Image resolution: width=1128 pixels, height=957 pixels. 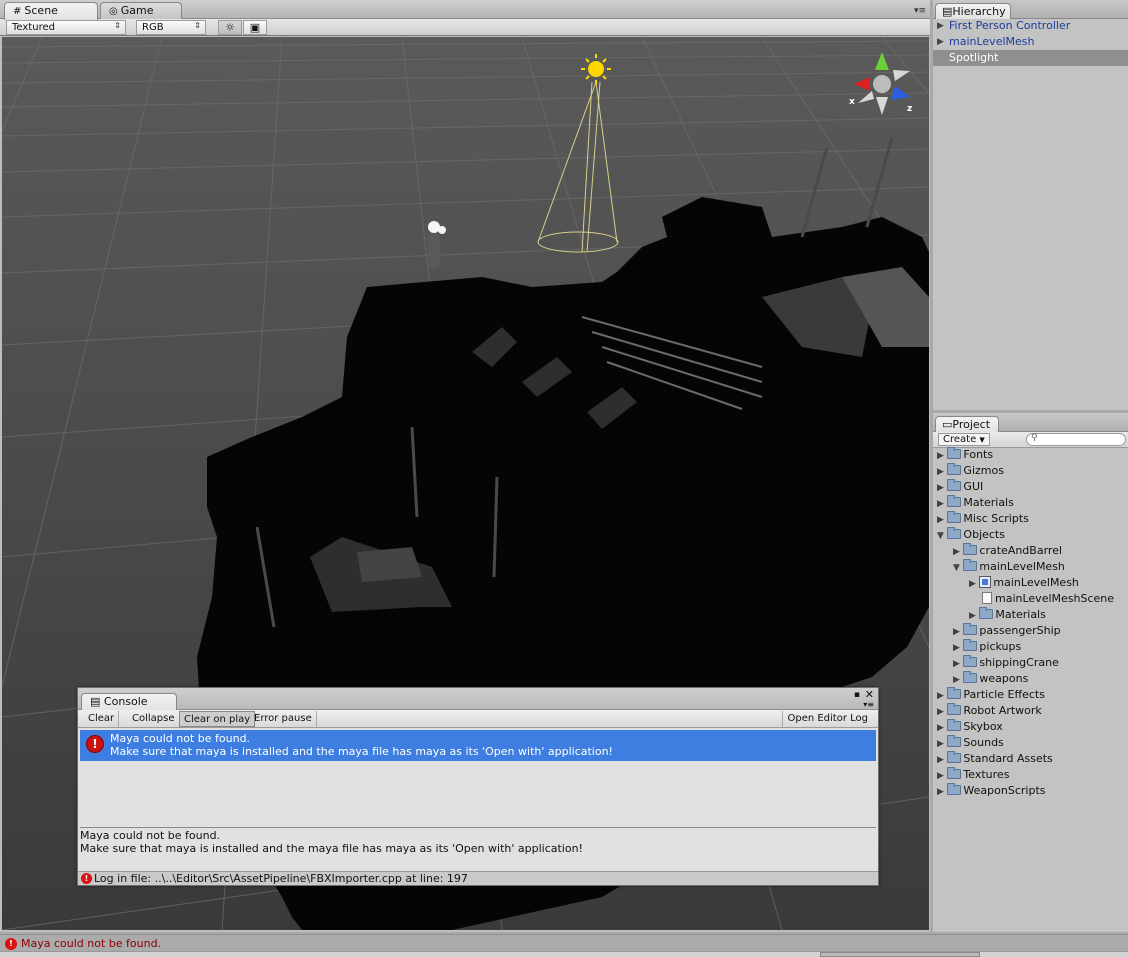 What do you see at coordinates (1048, 599) in the screenshot?
I see `project-item-mainlevelmeshscene: mainLevelMeshScene` at bounding box center [1048, 599].